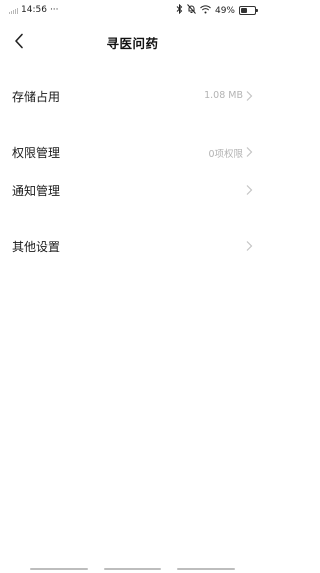  I want to click on nav-bar: 寻医问药, so click(132, 42).